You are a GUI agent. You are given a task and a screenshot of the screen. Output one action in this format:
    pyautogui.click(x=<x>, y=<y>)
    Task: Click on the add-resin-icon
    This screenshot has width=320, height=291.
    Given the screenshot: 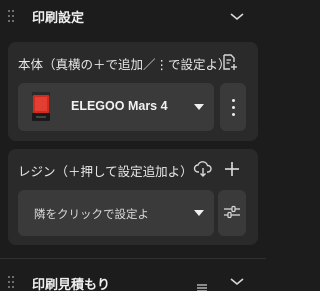 What is the action you would take?
    pyautogui.click(x=232, y=169)
    